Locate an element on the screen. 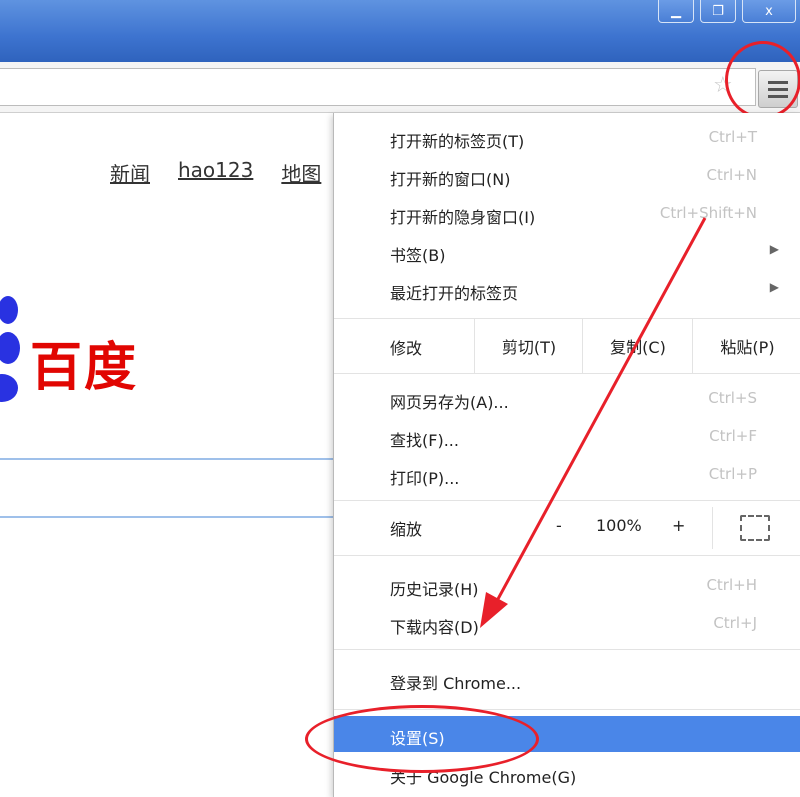 This screenshot has height=797, width=800. zoom-level: 100% is located at coordinates (619, 525).